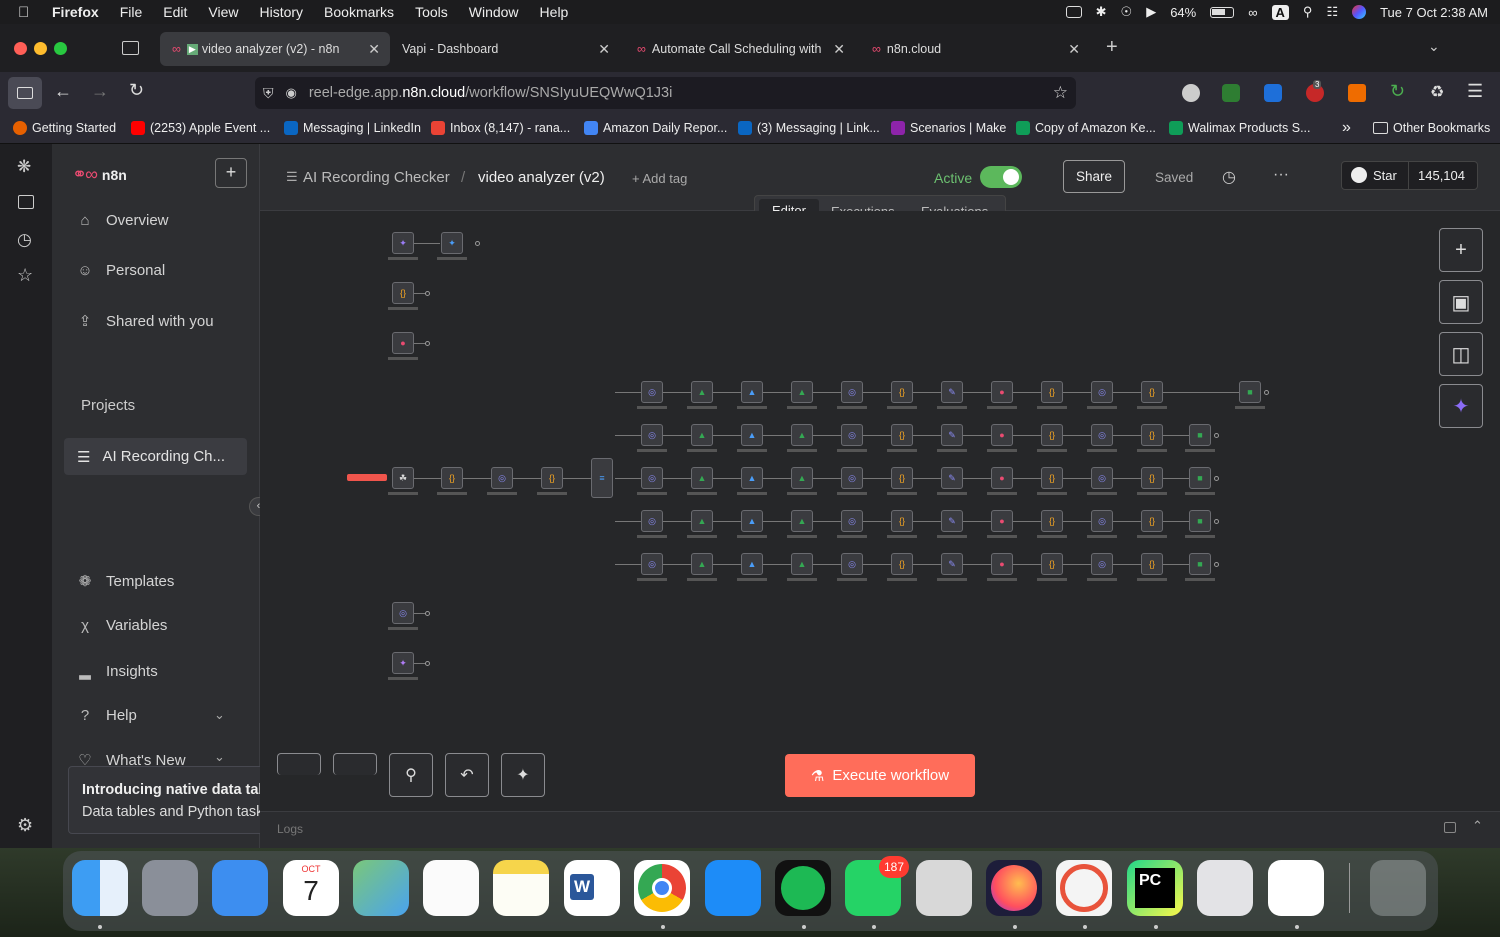  What do you see at coordinates (411, 775) in the screenshot?
I see `zoom-out-button: ⚲` at bounding box center [411, 775].